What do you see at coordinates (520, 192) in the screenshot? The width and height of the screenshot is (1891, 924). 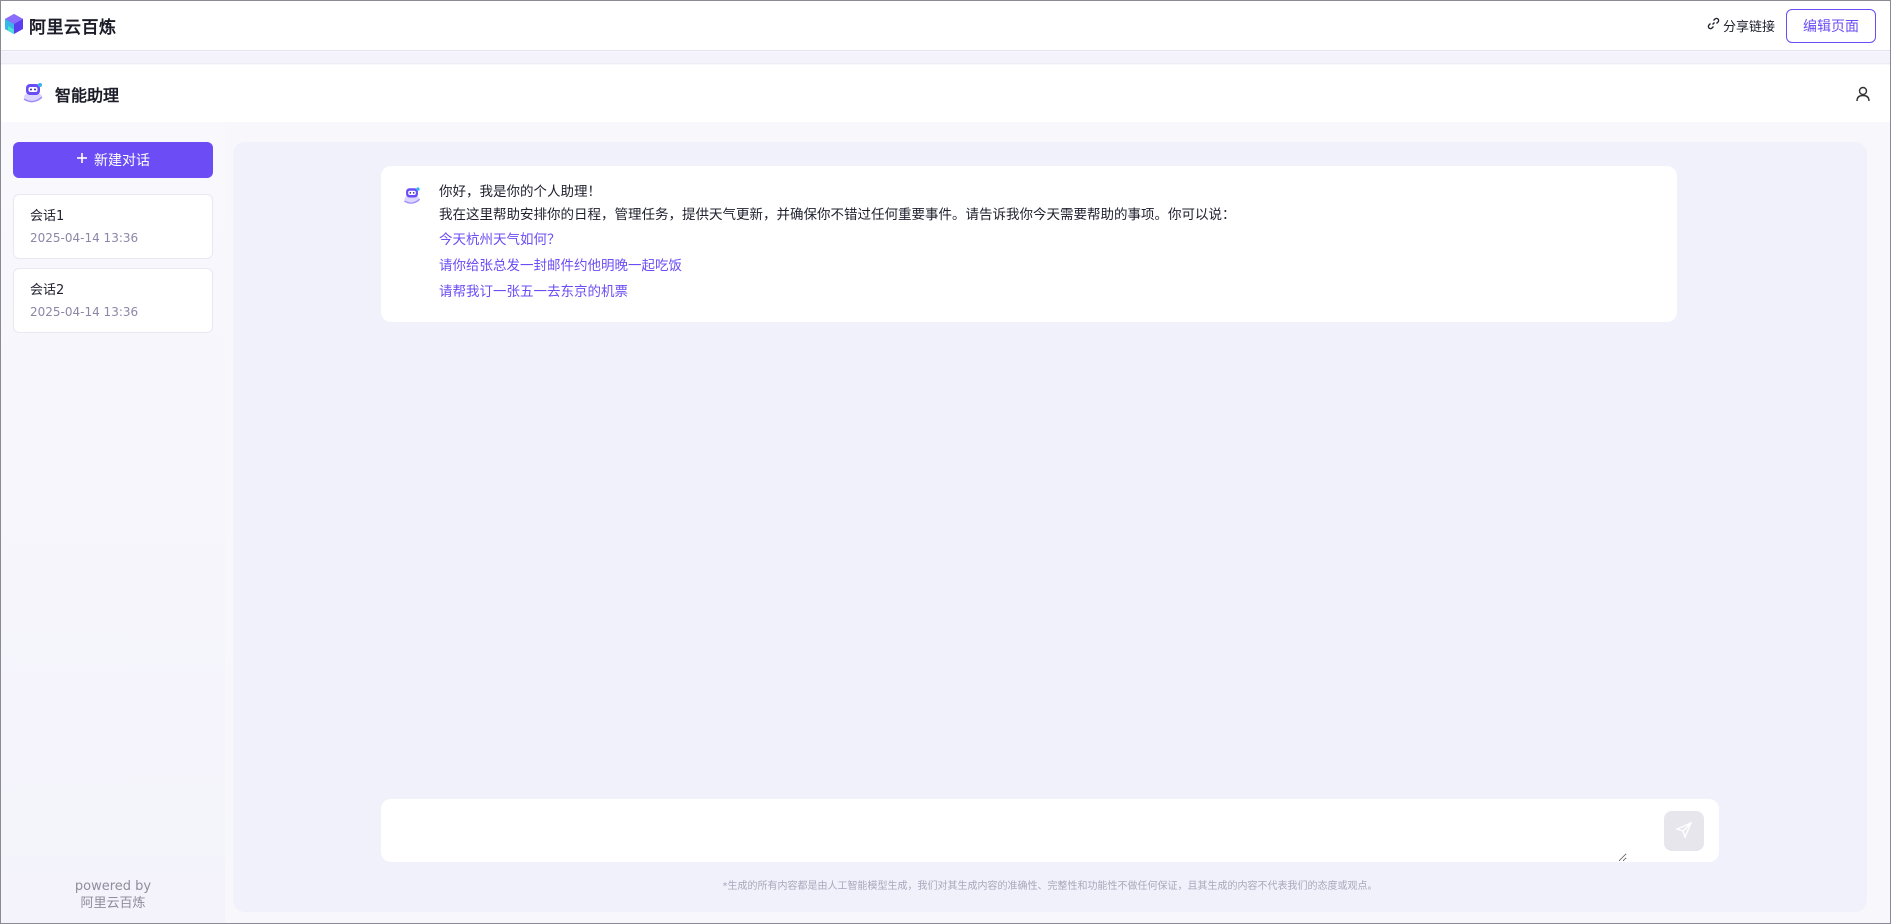 I see `message-greeting: 你好，我是你的个人助理！` at bounding box center [520, 192].